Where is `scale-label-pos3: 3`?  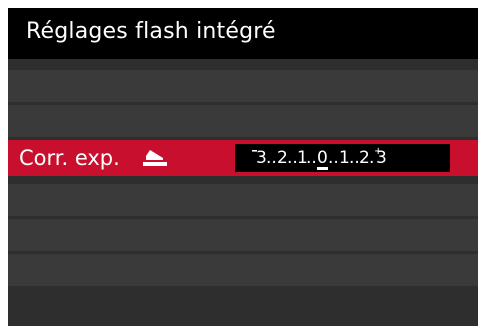 scale-label-pos3: 3 is located at coordinates (381, 158).